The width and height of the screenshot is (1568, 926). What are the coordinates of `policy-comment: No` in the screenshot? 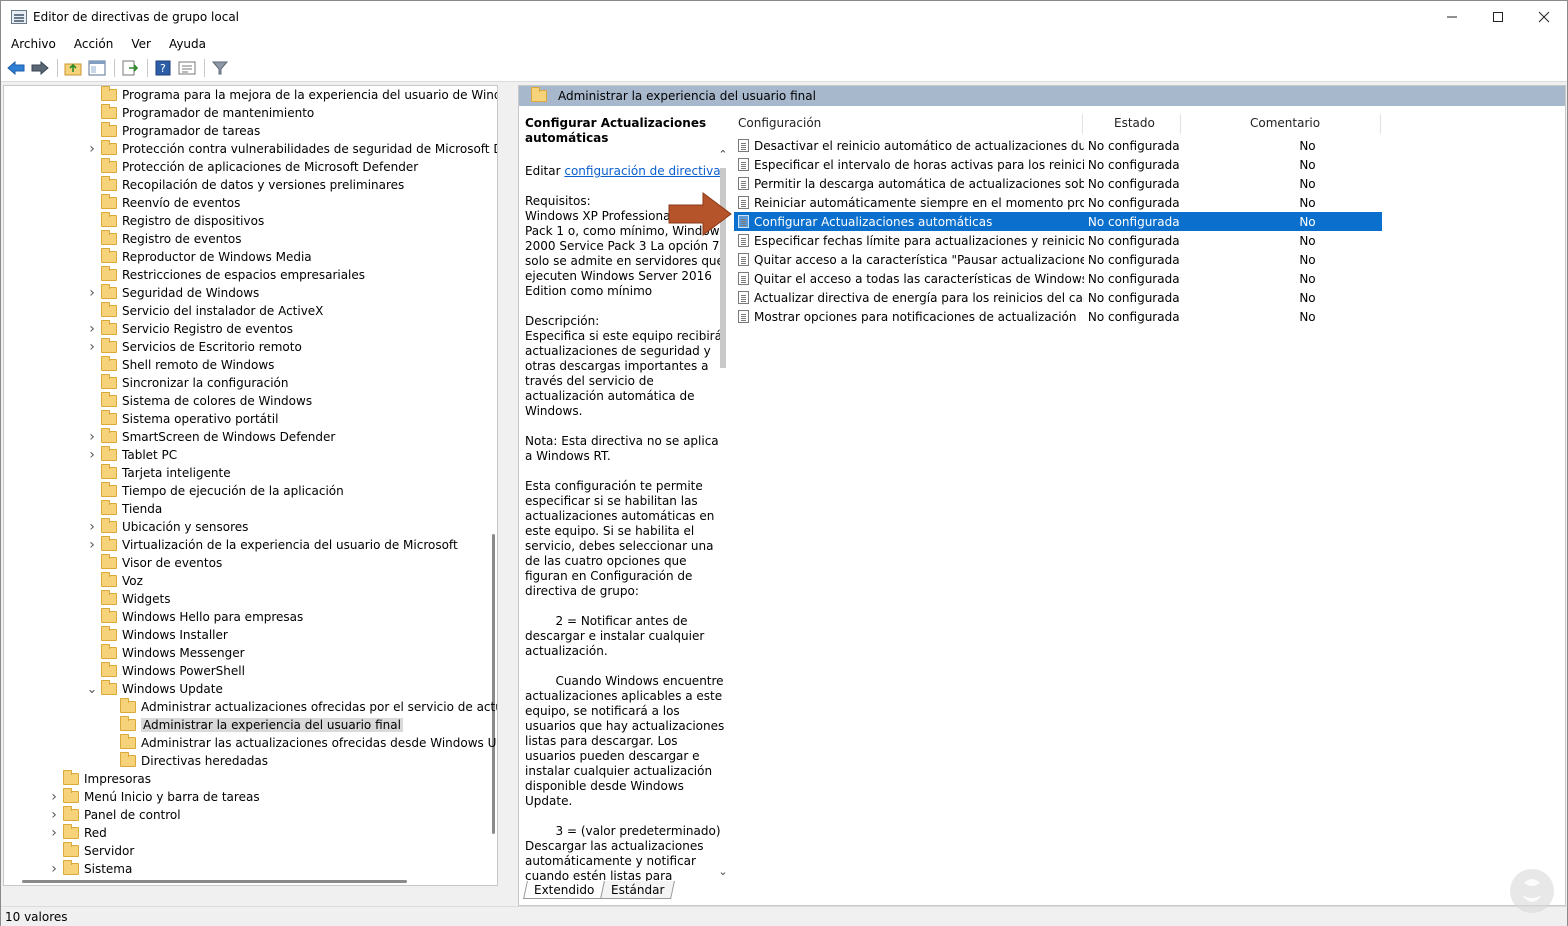 It's located at (1307, 278).